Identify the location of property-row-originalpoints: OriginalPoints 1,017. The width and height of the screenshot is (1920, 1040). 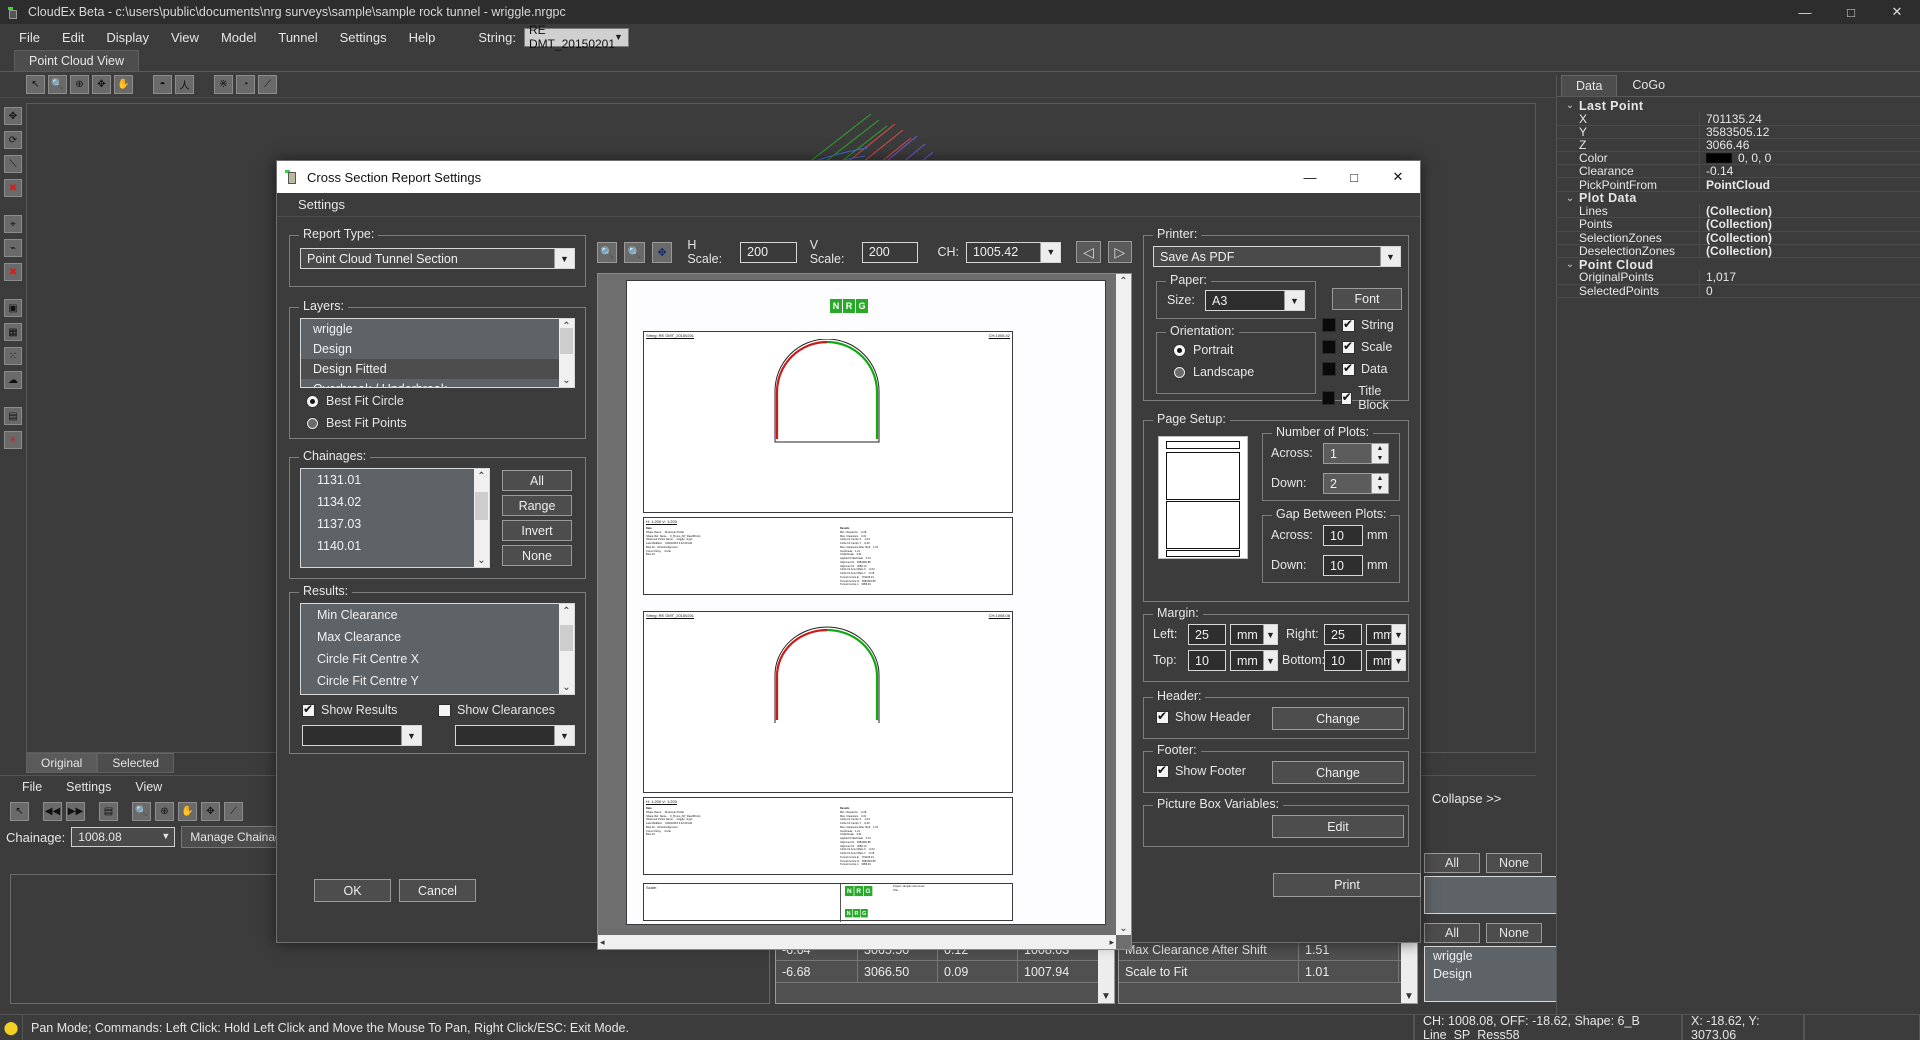
(1738, 277).